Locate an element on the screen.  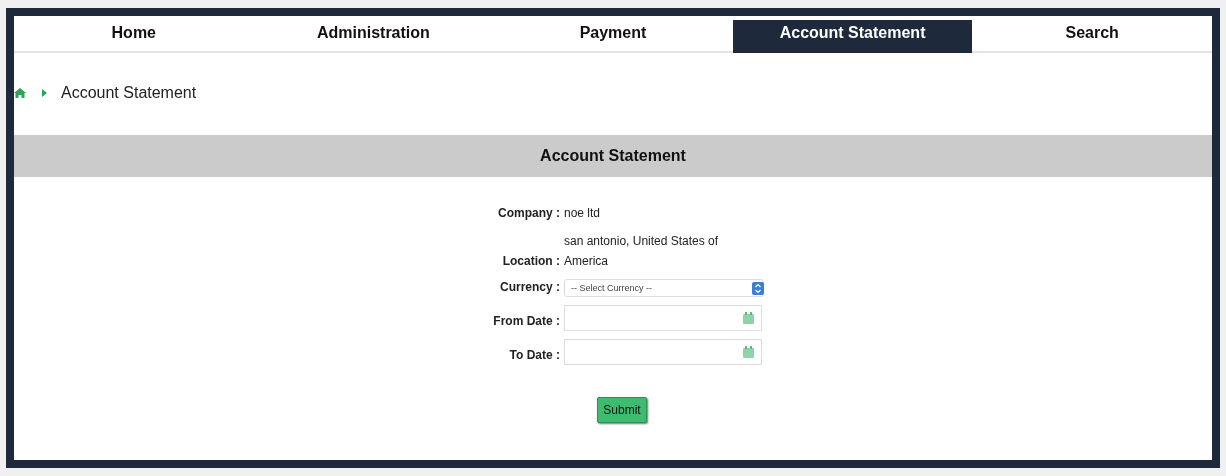
nav-tab: Payment is located at coordinates (613, 36).